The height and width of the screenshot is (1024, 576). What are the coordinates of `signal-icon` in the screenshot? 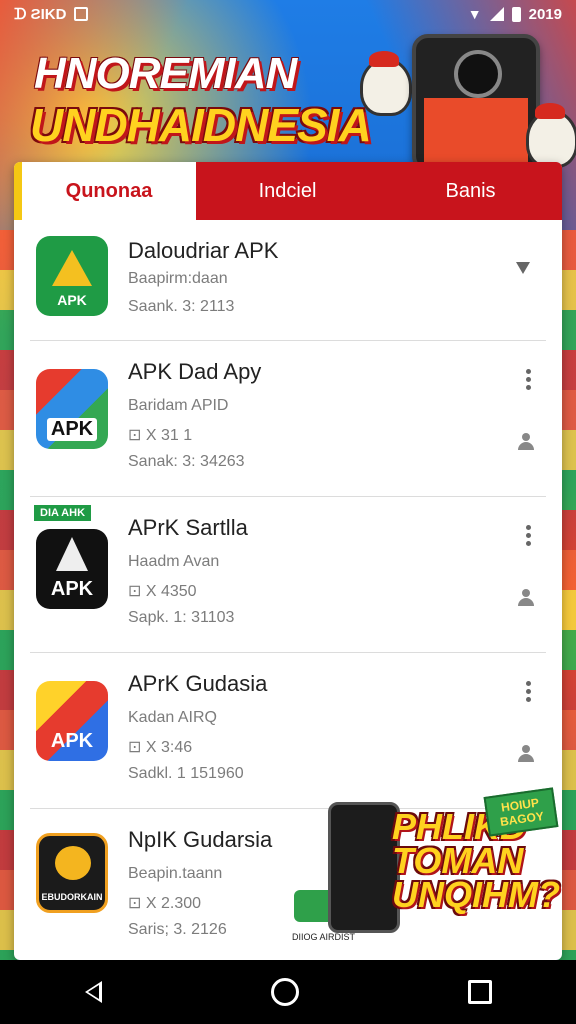 It's located at (496, 14).